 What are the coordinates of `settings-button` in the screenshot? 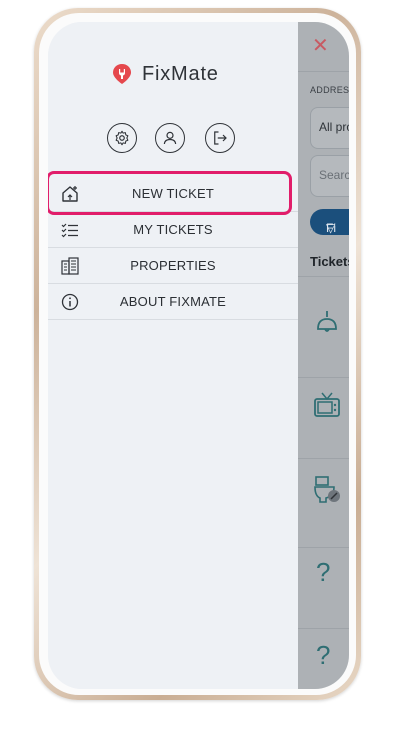 It's located at (122, 138).